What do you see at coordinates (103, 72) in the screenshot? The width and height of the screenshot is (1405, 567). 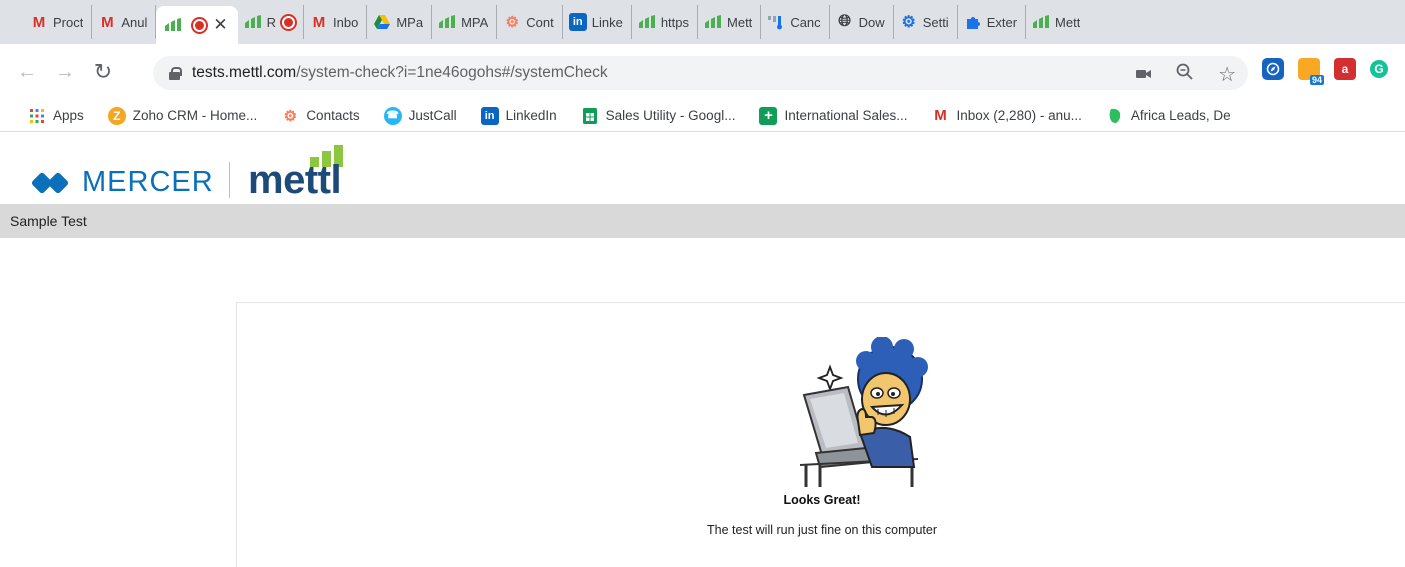 I see `reload-icon: ↻` at bounding box center [103, 72].